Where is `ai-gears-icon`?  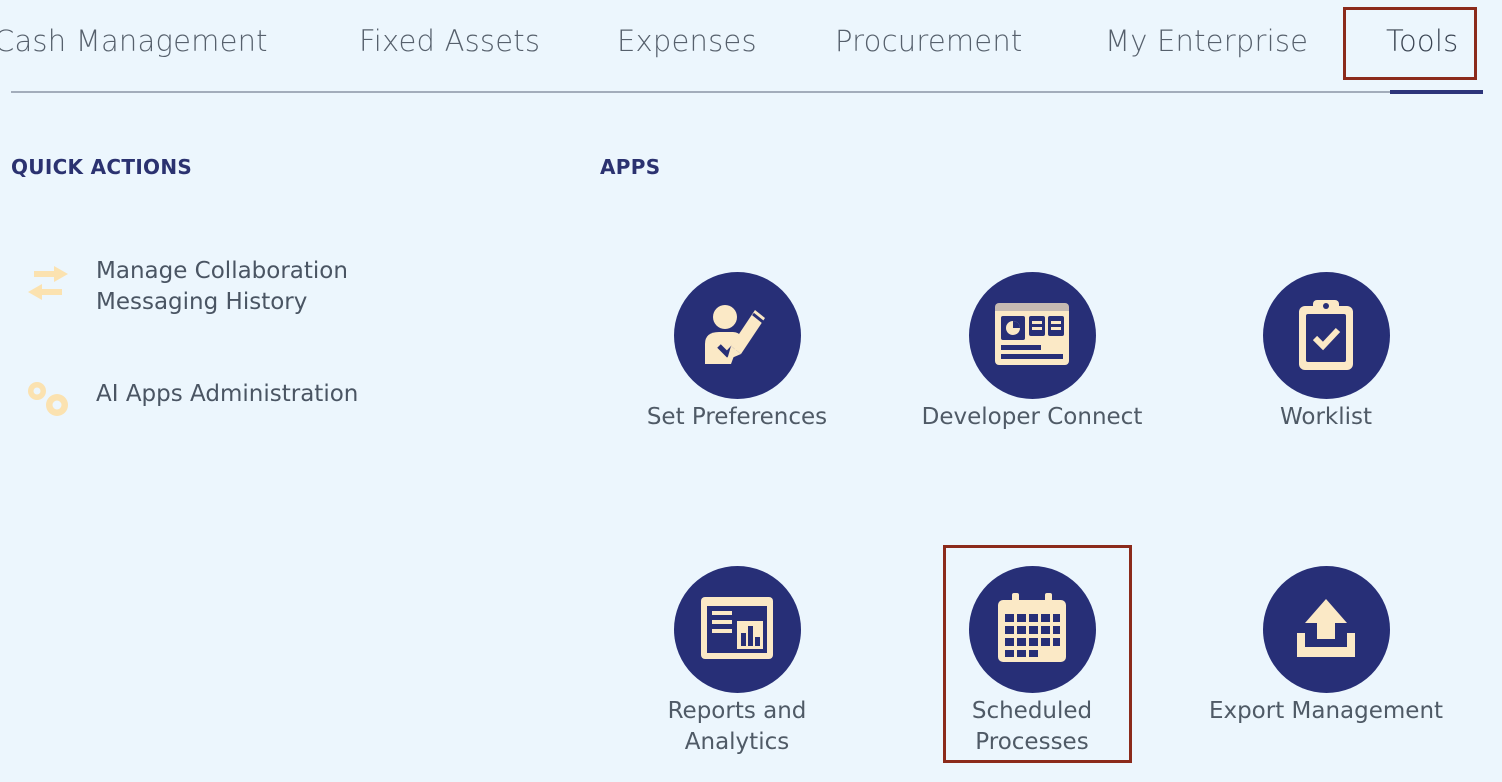
ai-gears-icon is located at coordinates (48, 403).